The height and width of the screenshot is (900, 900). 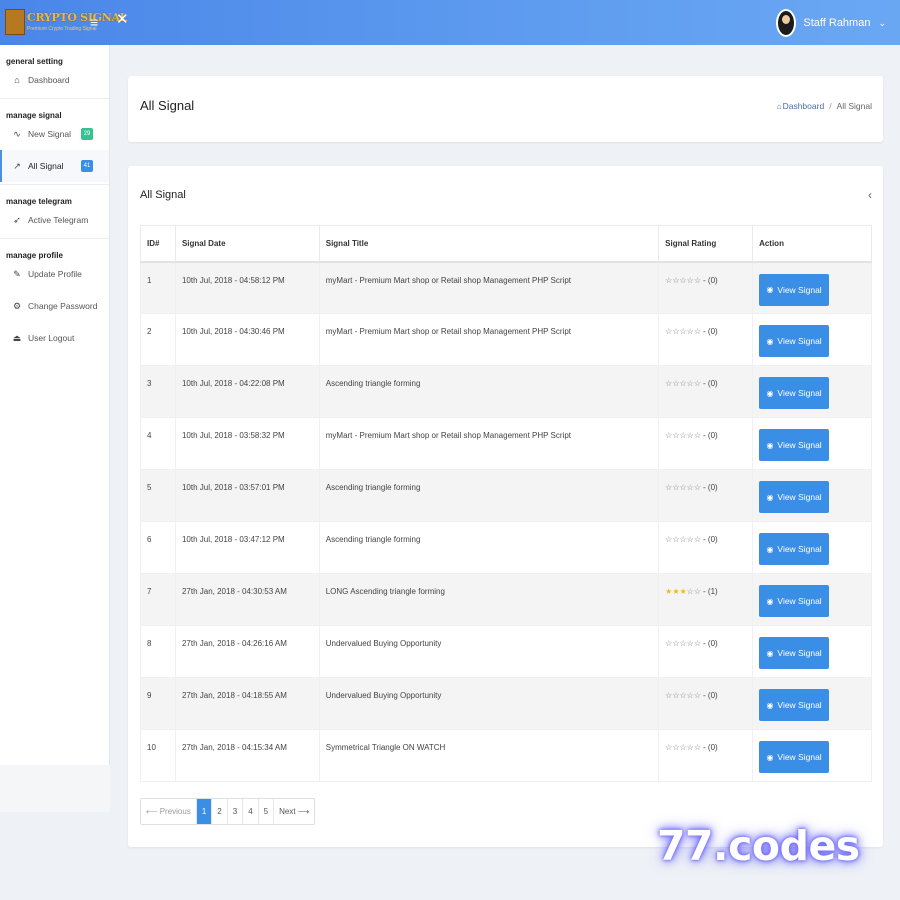 What do you see at coordinates (251, 811) in the screenshot?
I see `pagination-page-4: 4` at bounding box center [251, 811].